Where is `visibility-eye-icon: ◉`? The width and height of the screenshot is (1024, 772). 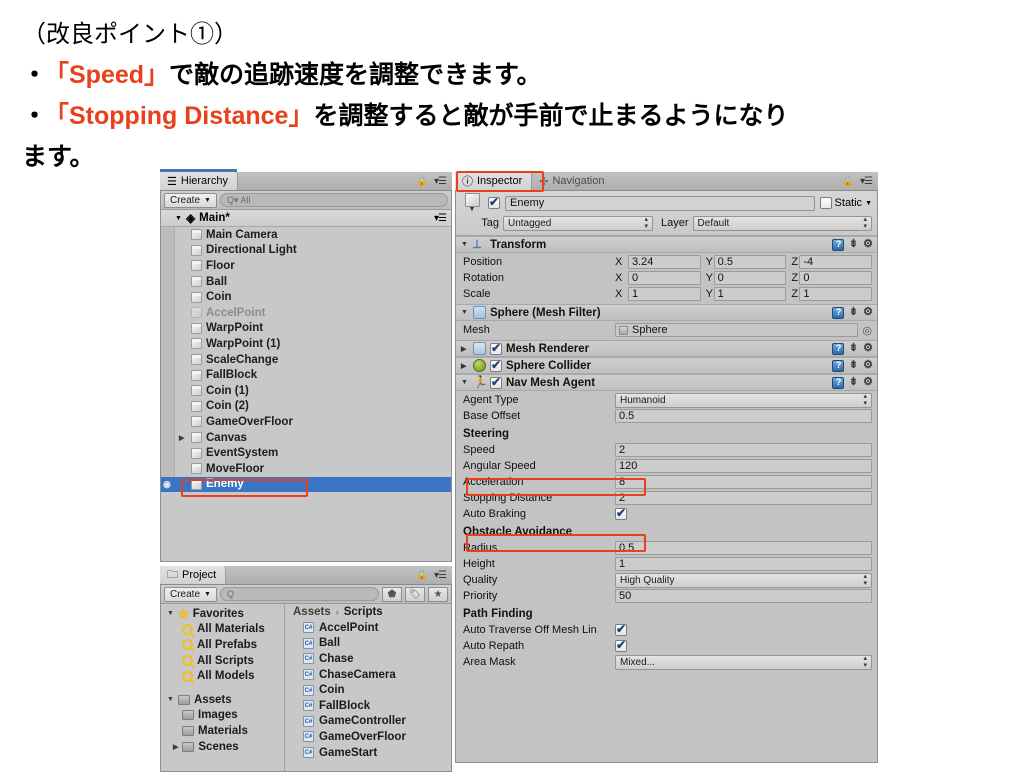 visibility-eye-icon: ◉ is located at coordinates (167, 484).